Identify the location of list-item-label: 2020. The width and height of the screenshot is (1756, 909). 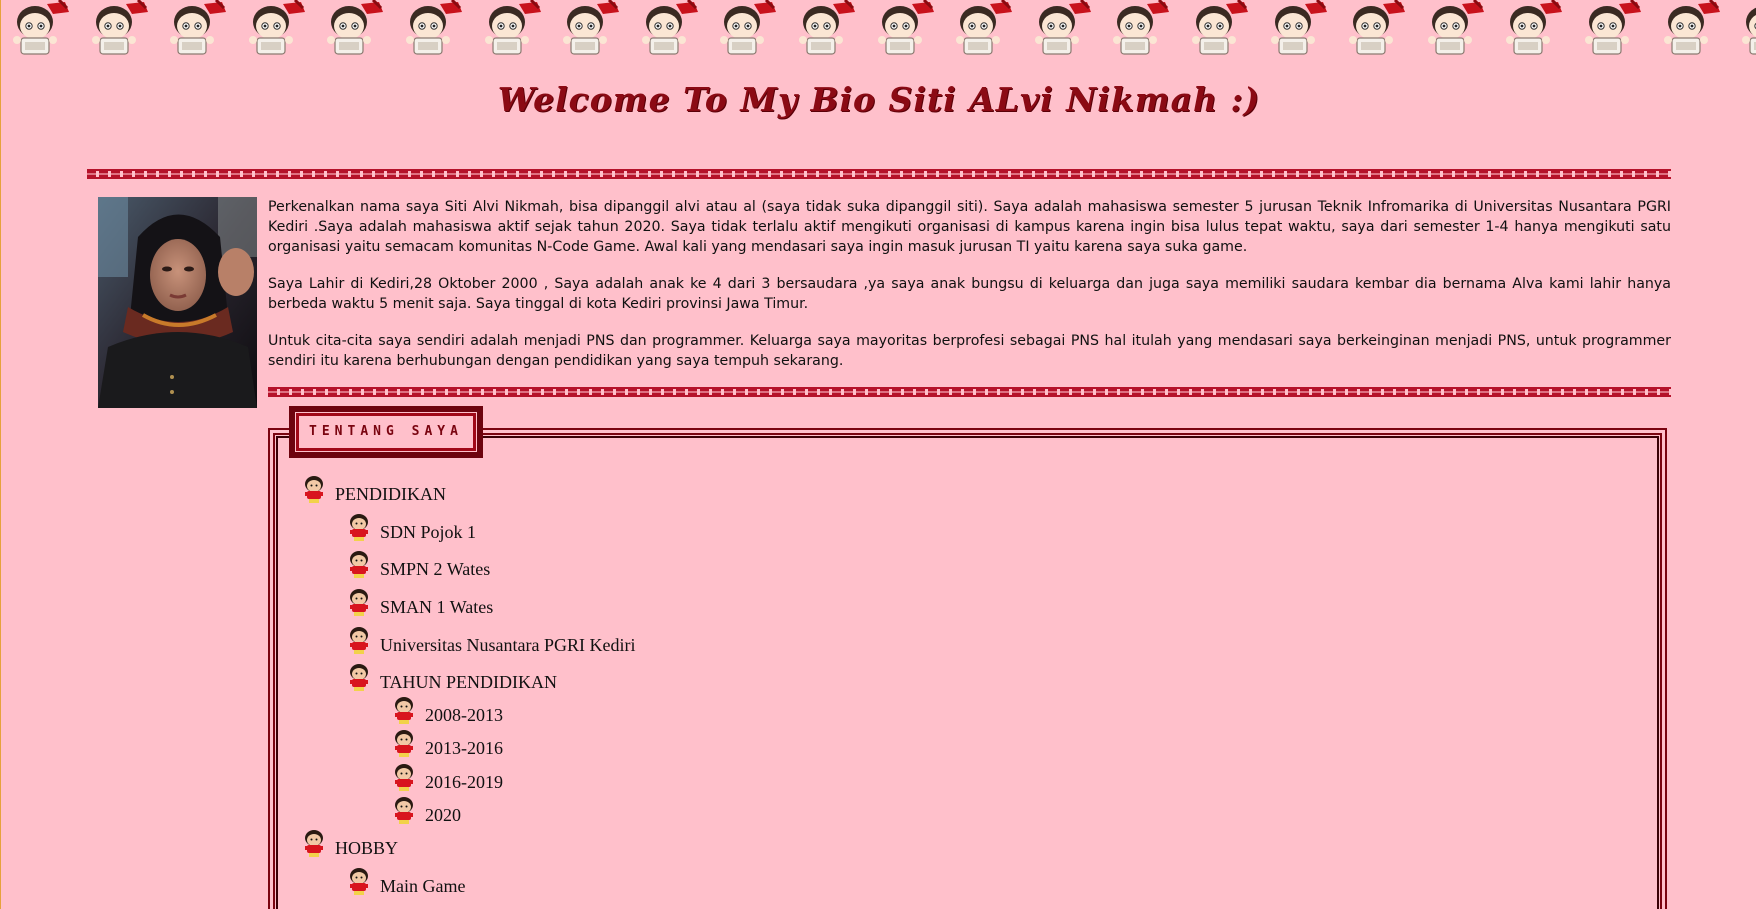
(443, 815).